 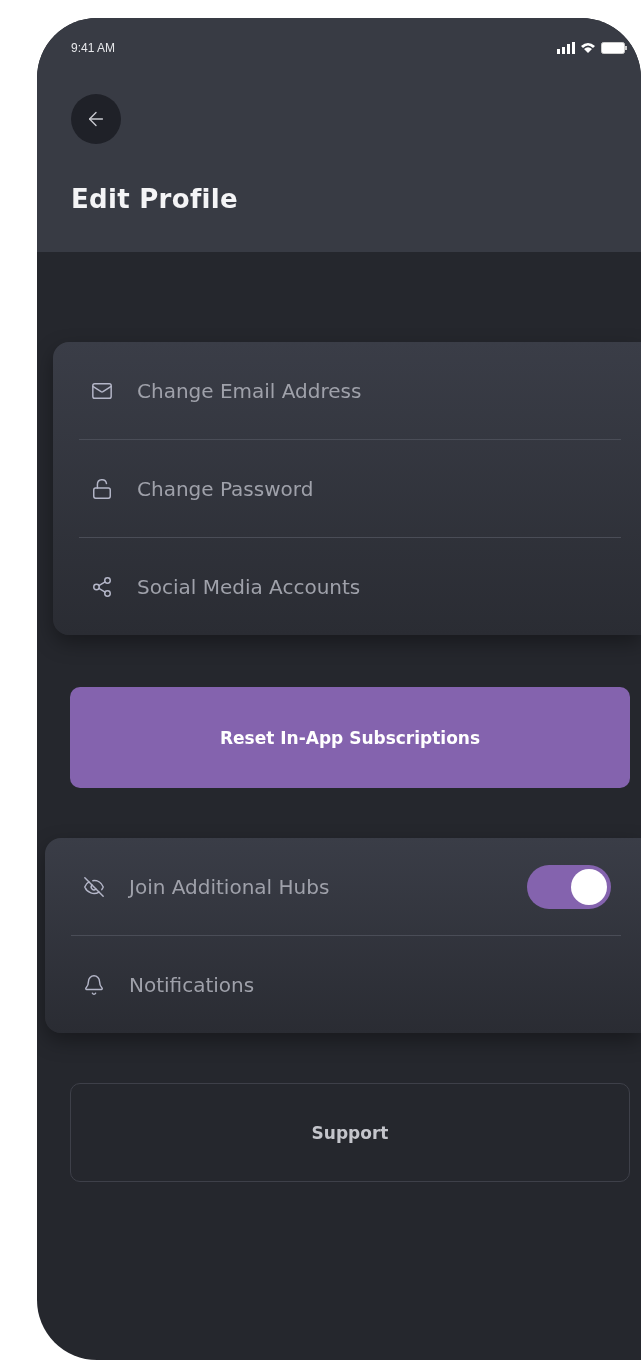 What do you see at coordinates (316, 886) in the screenshot?
I see `menu-item: Join Additional Hubs` at bounding box center [316, 886].